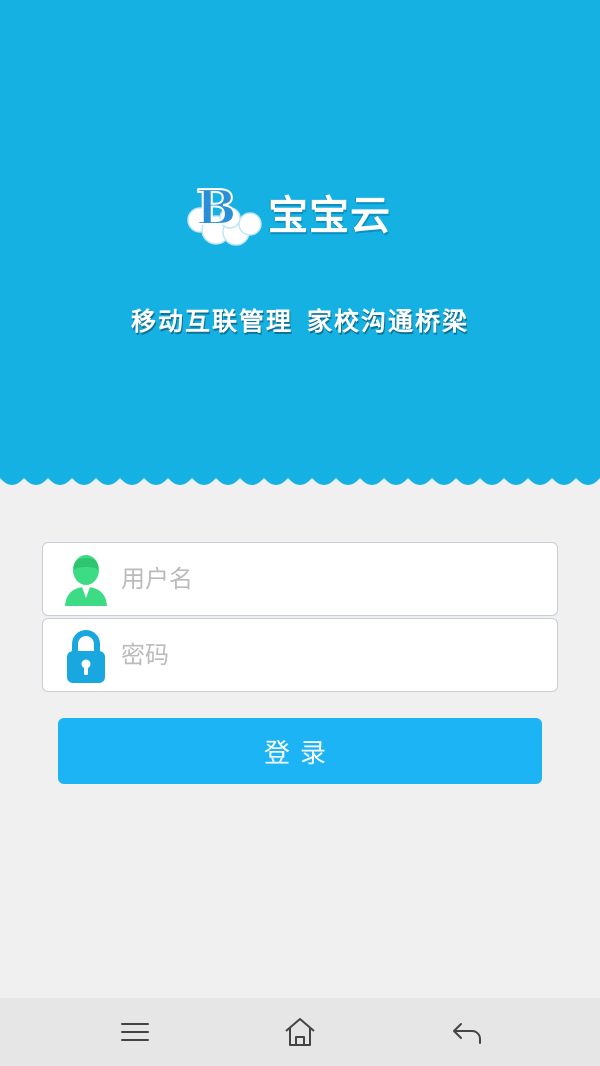 Image resolution: width=600 pixels, height=1066 pixels. I want to click on back-icon, so click(467, 1032).